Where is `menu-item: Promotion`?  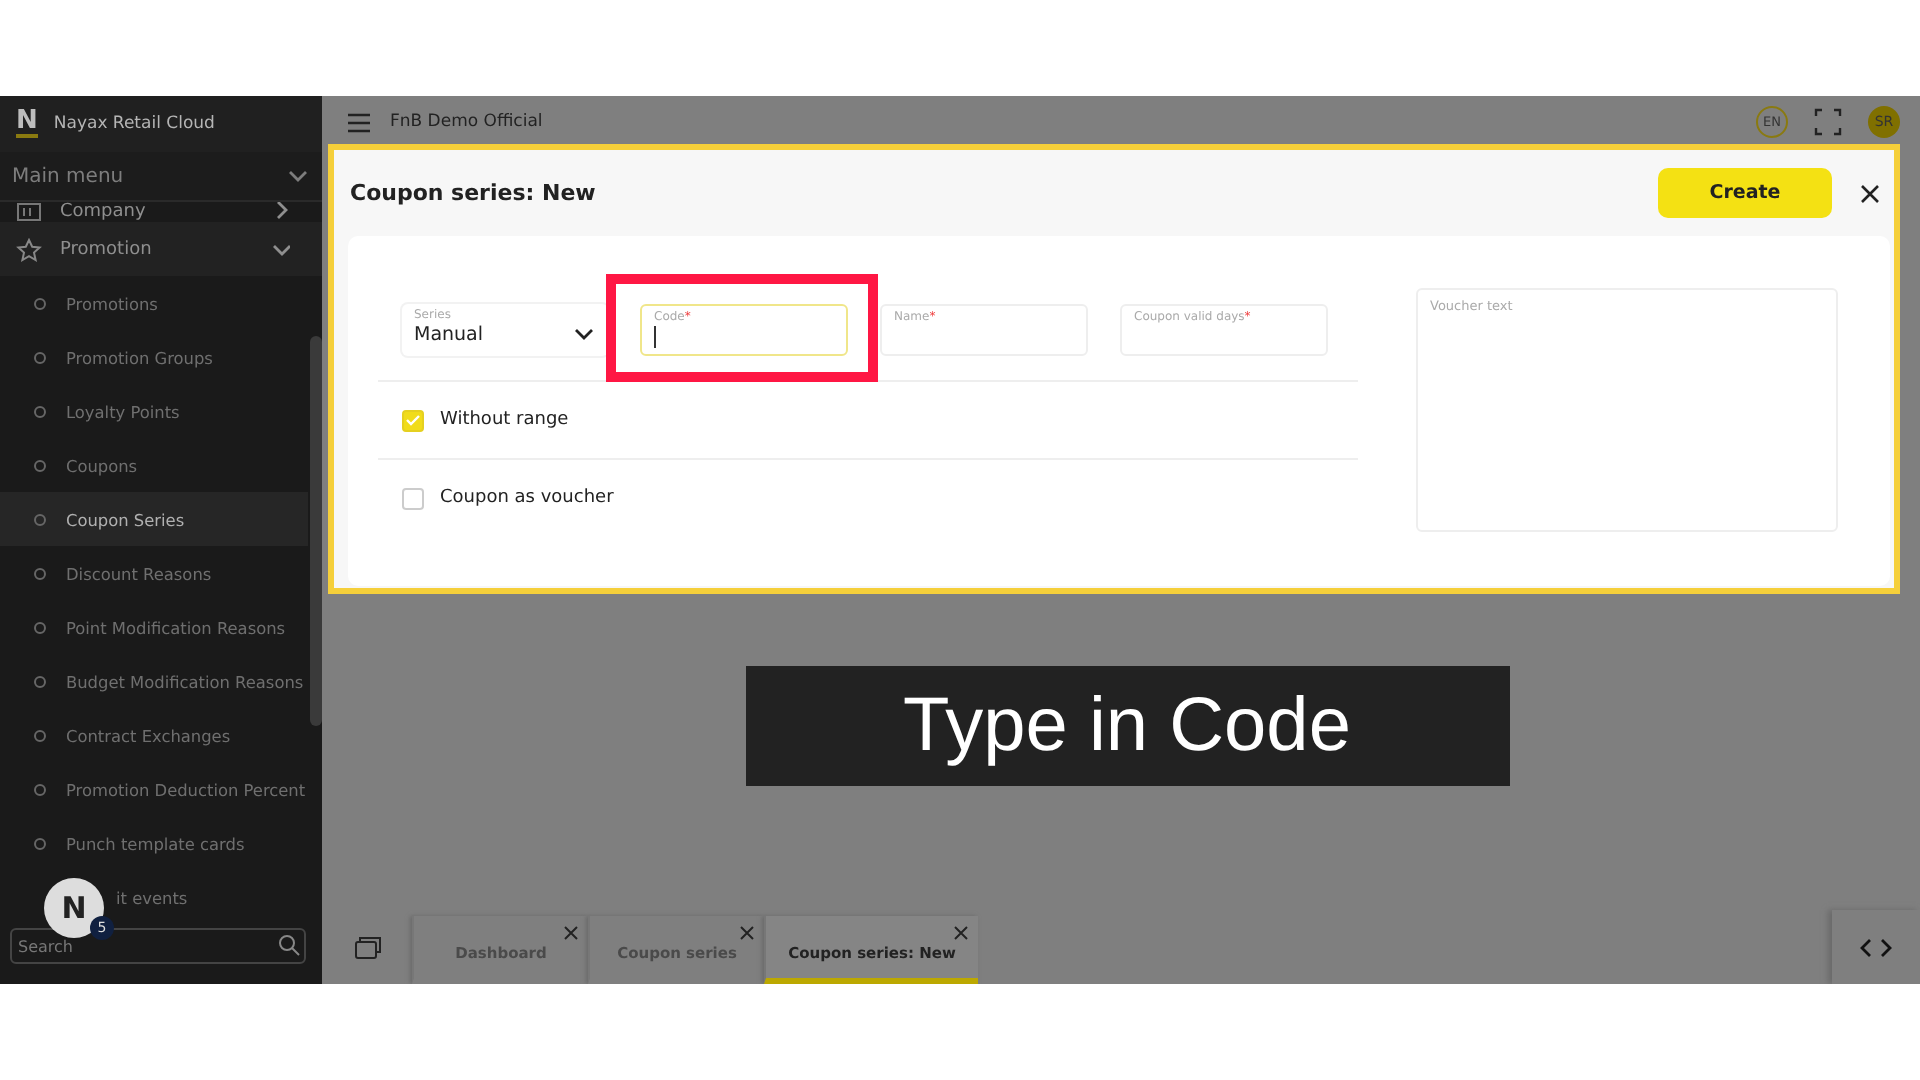 menu-item: Promotion is located at coordinates (161, 249).